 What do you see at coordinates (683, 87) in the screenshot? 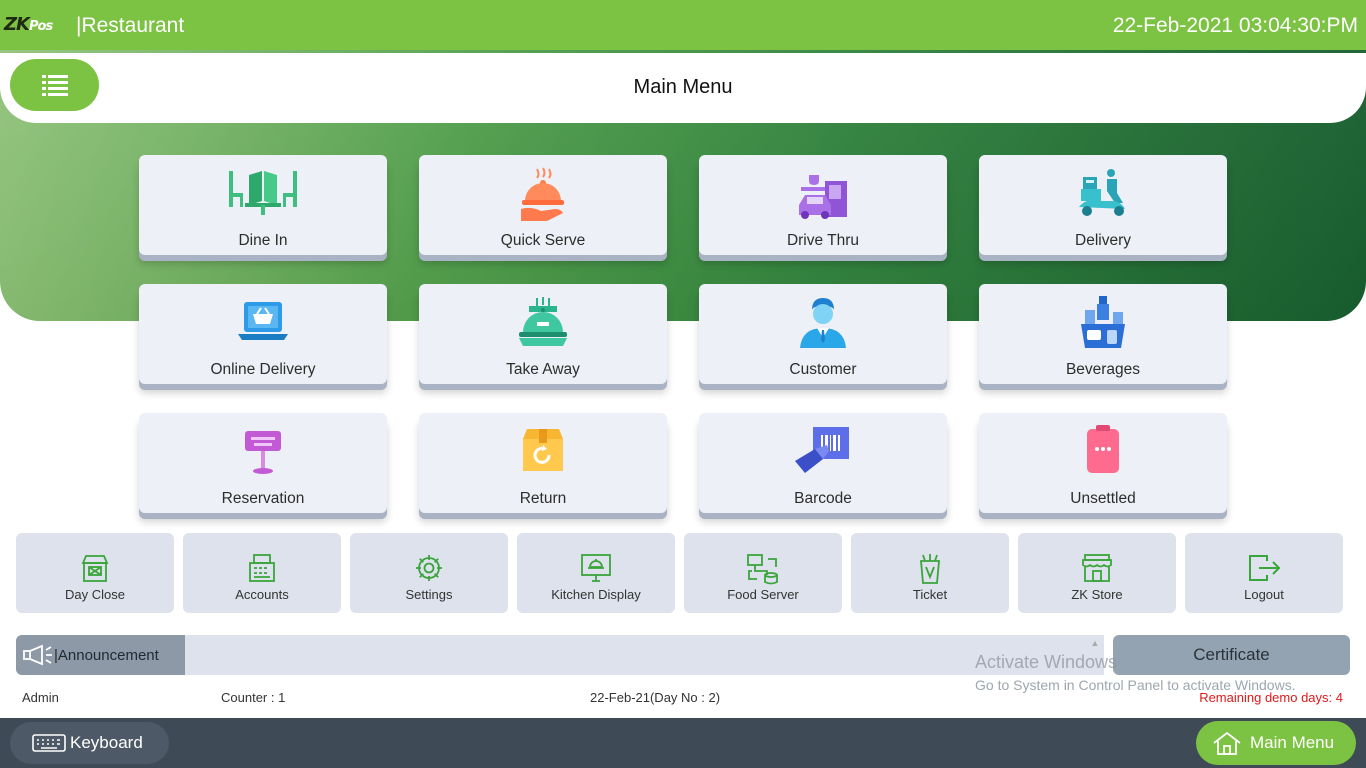
I see `page-title: Main Menu` at bounding box center [683, 87].